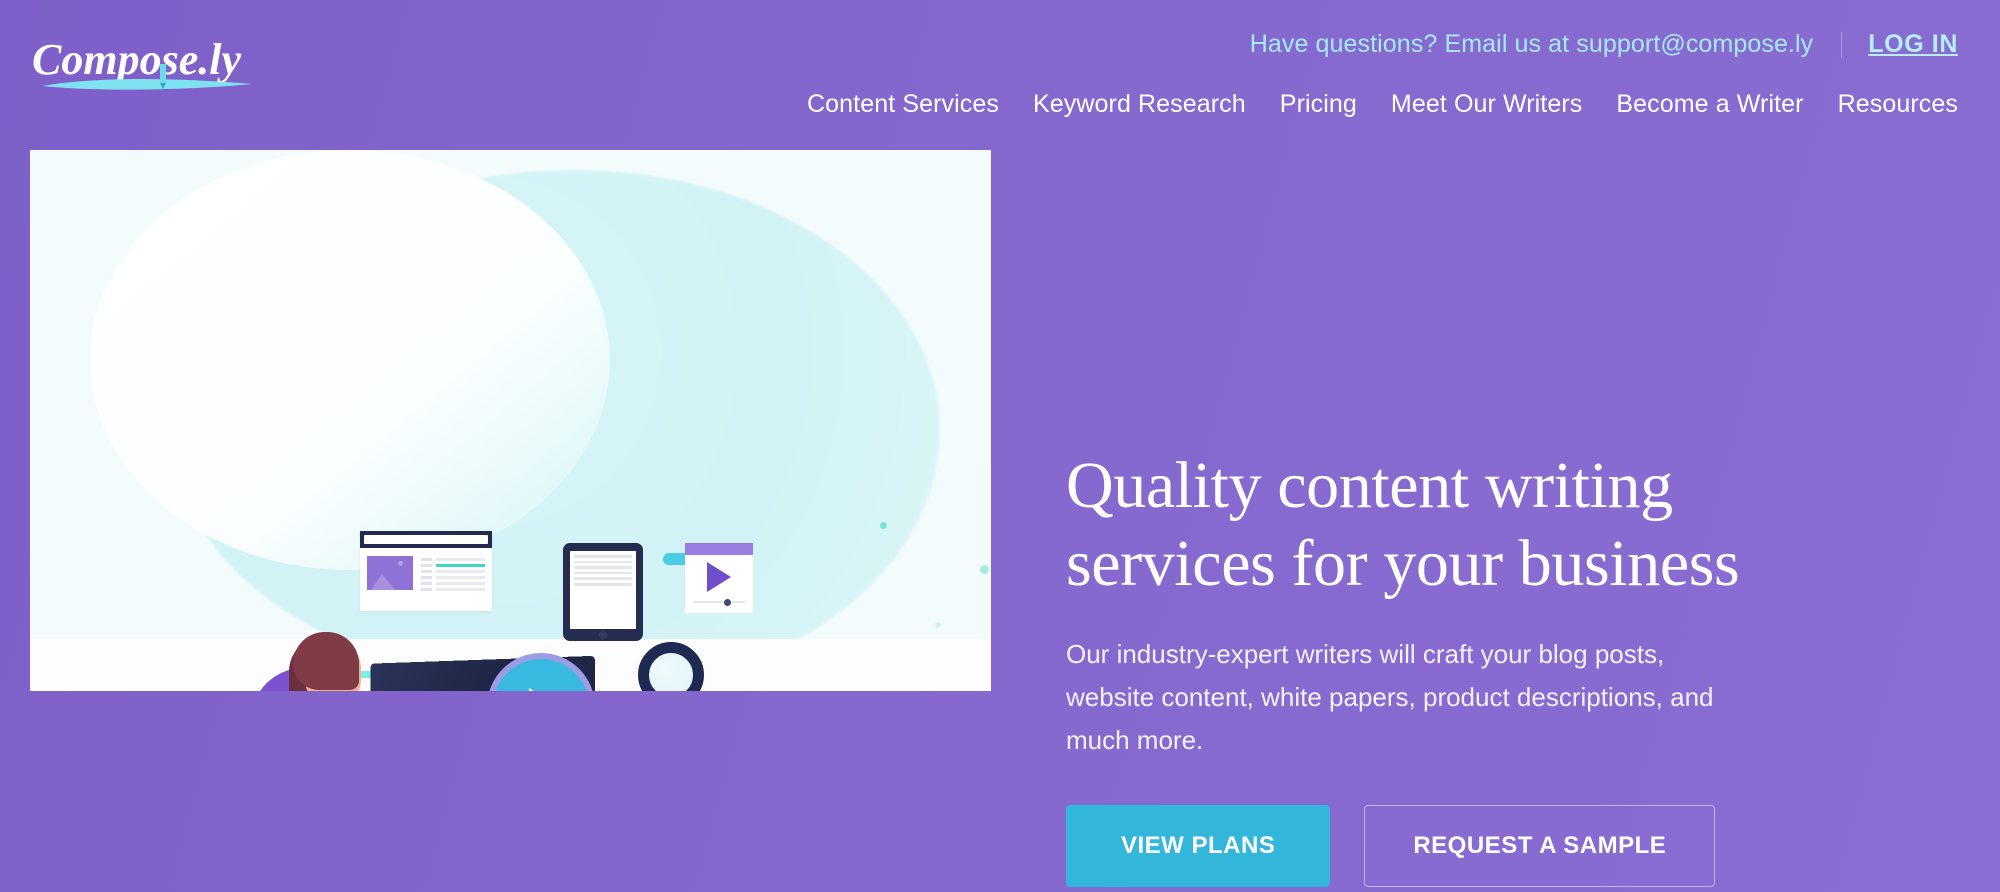 The image size is (2000, 892). I want to click on composely-script-logo-icon: Compose.ly, so click(142, 62).